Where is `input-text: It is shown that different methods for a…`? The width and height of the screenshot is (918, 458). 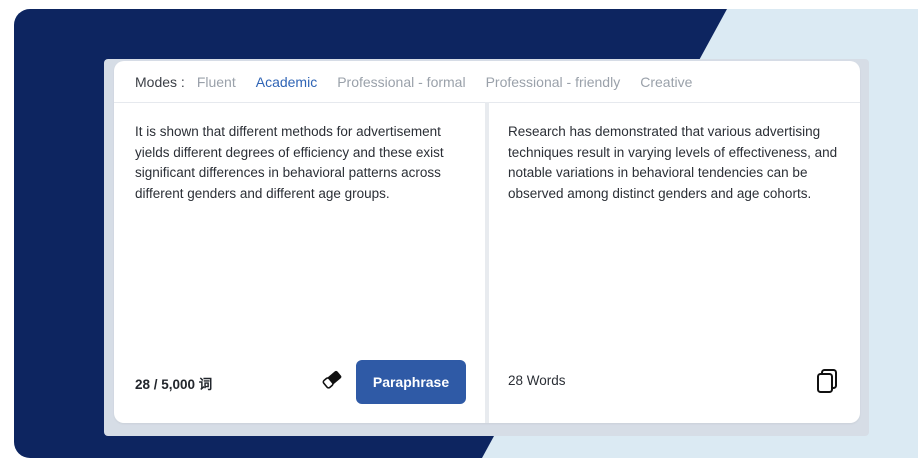
input-text: It is shown that different methods for a… is located at coordinates (302, 163).